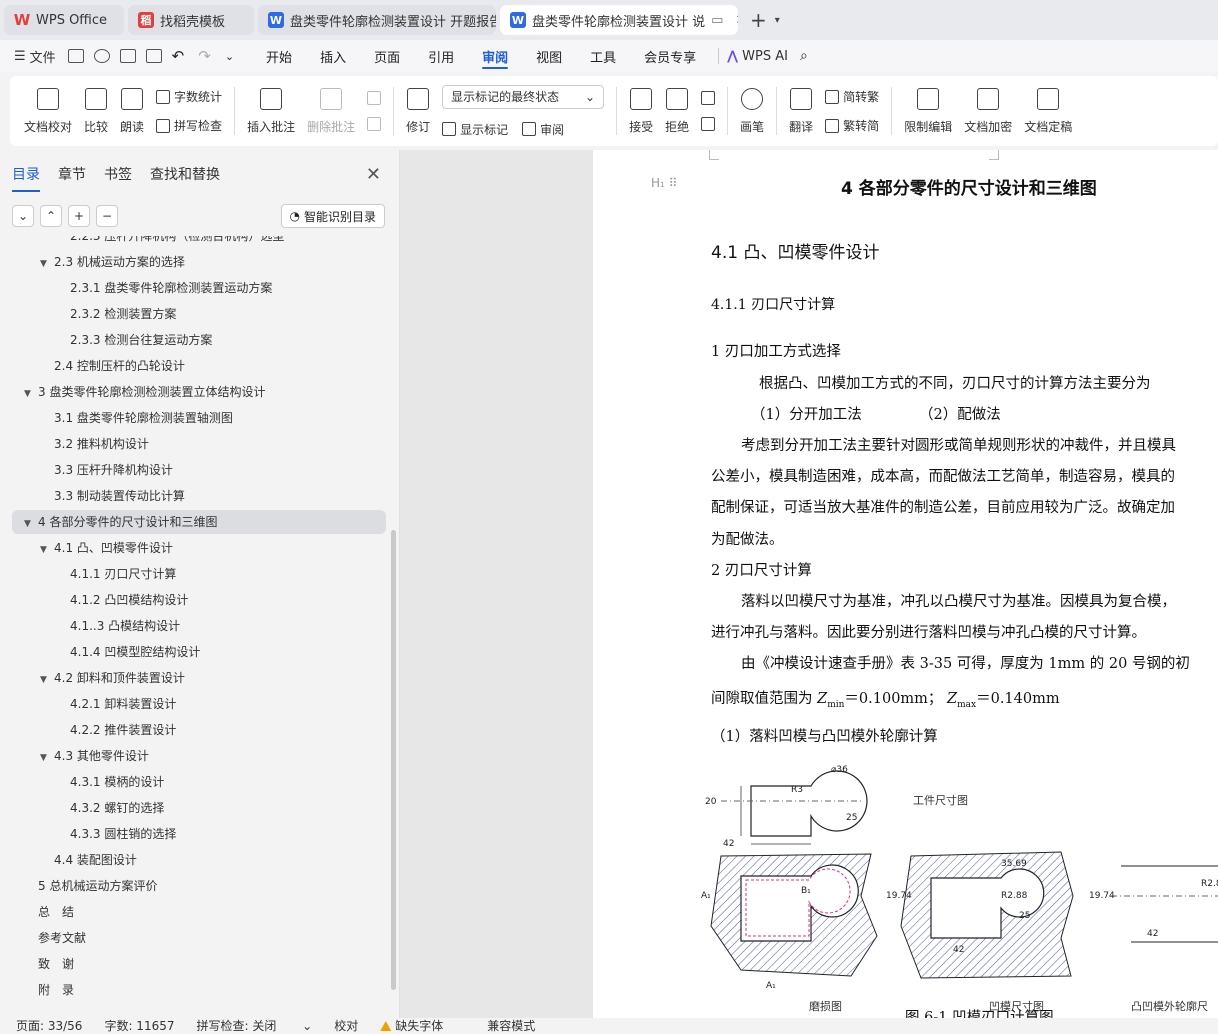  What do you see at coordinates (377, 20) in the screenshot?
I see `tab-proposal-doc: W 盘类零件轮廓检测装置设计 开题报告` at bounding box center [377, 20].